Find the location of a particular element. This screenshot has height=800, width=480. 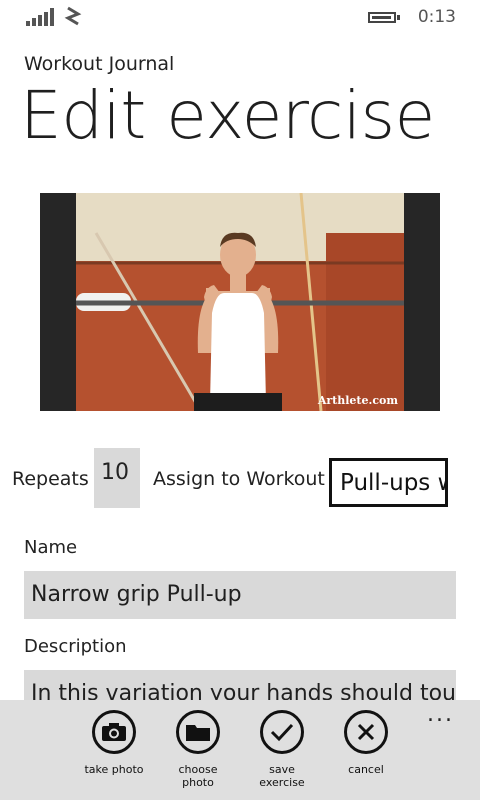

name-input: Narrow grip Pull-up is located at coordinates (240, 595).